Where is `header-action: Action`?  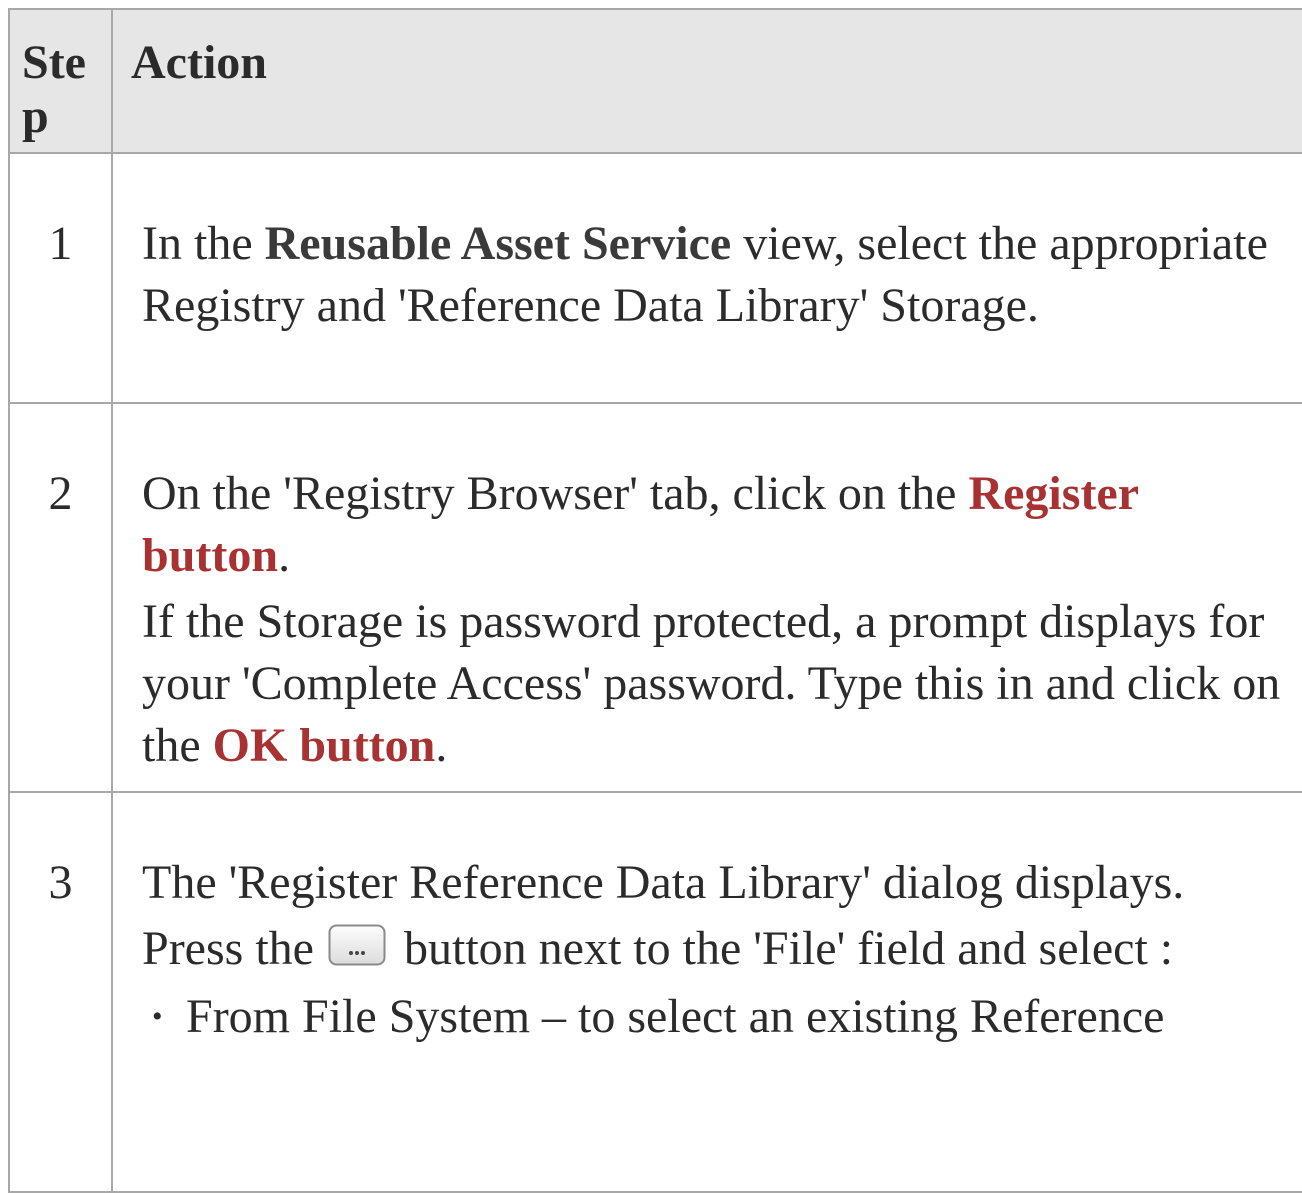 header-action: Action is located at coordinates (706, 81).